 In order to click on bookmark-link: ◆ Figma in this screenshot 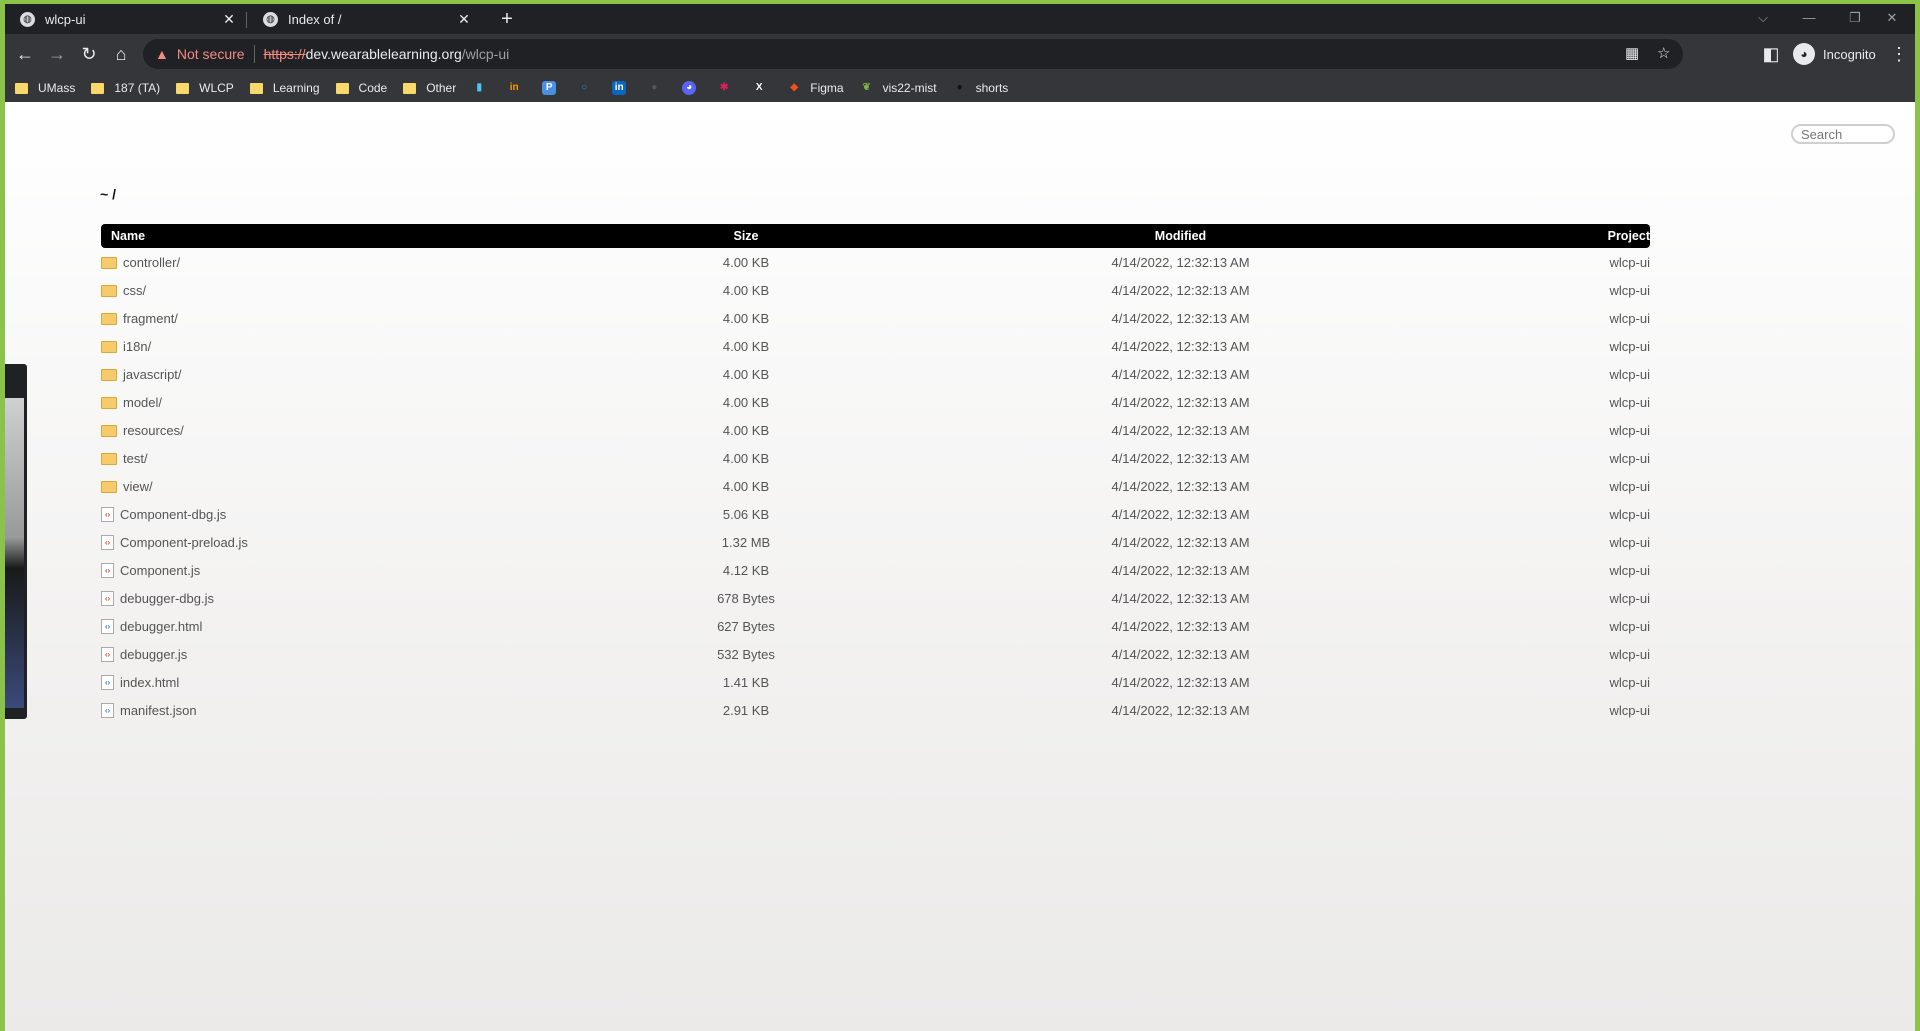, I will do `click(815, 88)`.